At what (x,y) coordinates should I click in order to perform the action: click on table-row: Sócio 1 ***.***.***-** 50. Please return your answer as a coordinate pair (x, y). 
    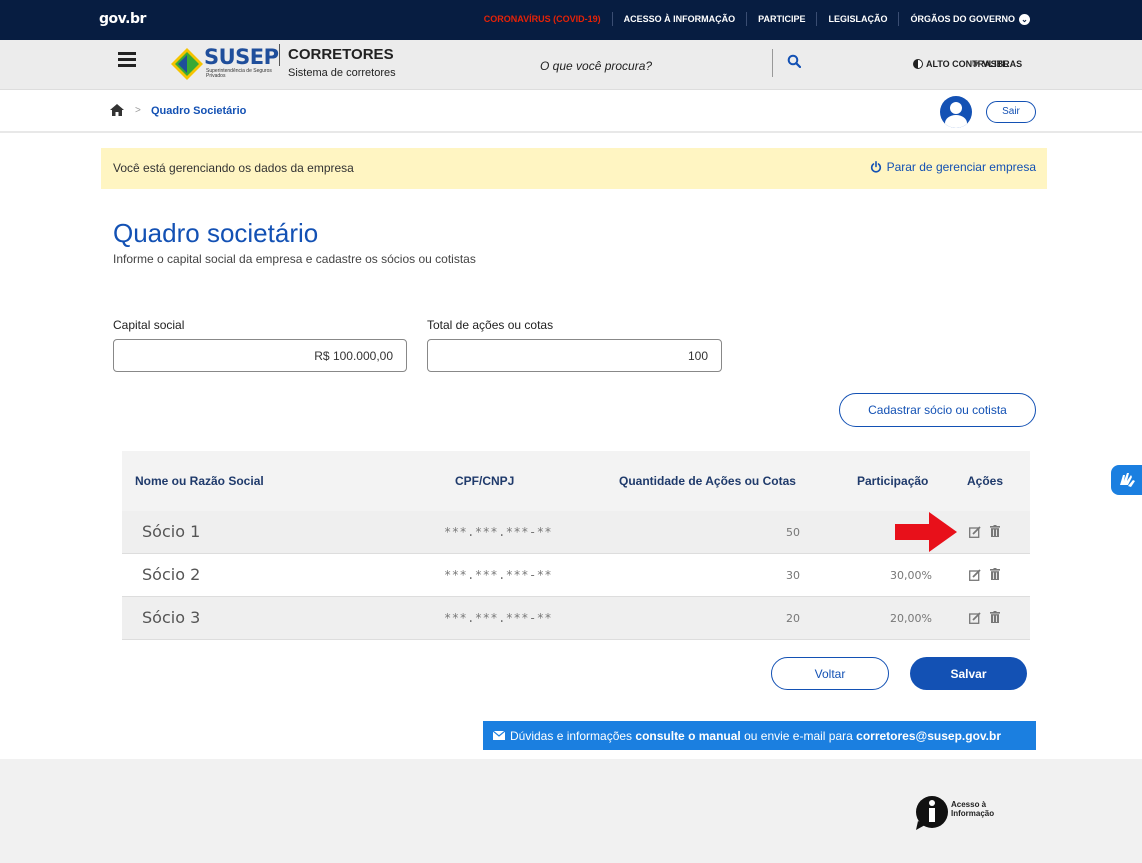
    Looking at the image, I should click on (576, 532).